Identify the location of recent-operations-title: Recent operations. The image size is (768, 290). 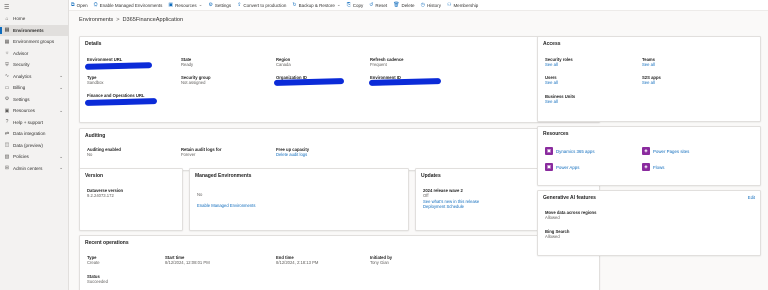
(107, 243).